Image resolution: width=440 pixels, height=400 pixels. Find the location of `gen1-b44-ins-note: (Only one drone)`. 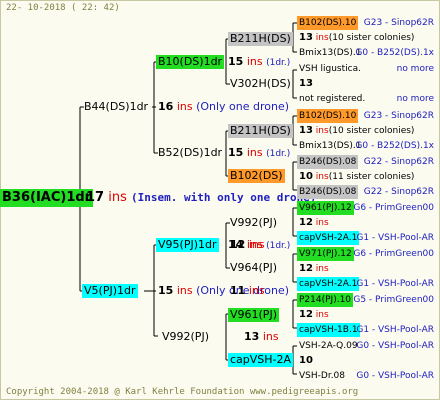

gen1-b44-ins-note: (Only one drone) is located at coordinates (243, 106).